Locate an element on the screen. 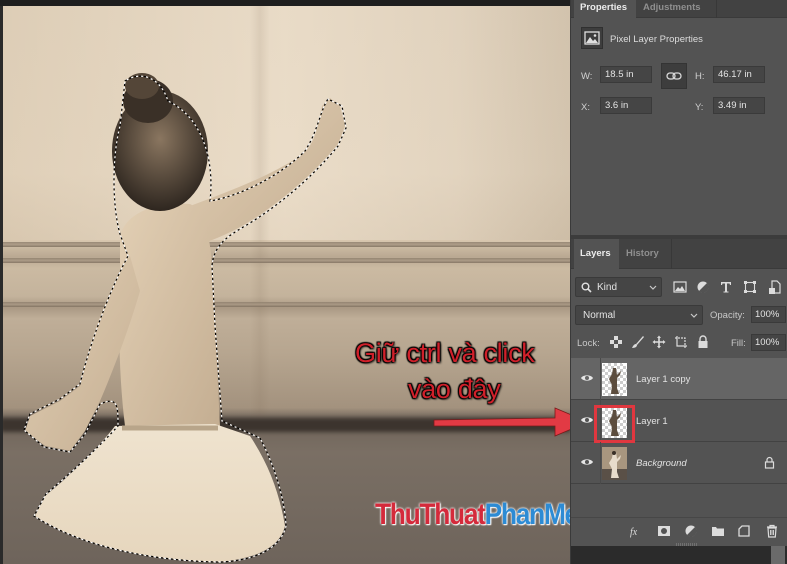 This screenshot has height=564, width=787. layer-row-layer-1-copy: Layer 1 copy is located at coordinates (679, 379).